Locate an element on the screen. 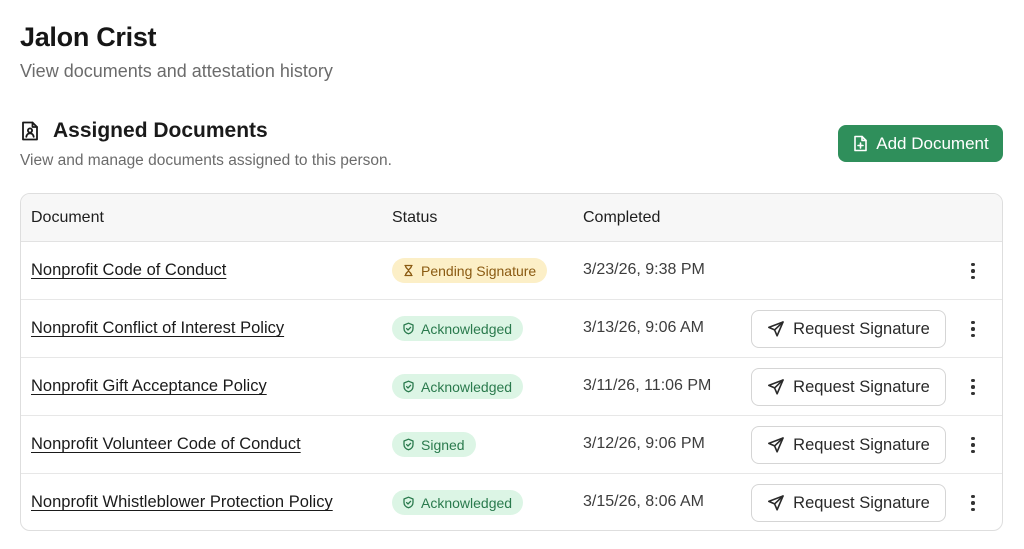 The height and width of the screenshot is (549, 1024). file-plus-icon is located at coordinates (860, 143).